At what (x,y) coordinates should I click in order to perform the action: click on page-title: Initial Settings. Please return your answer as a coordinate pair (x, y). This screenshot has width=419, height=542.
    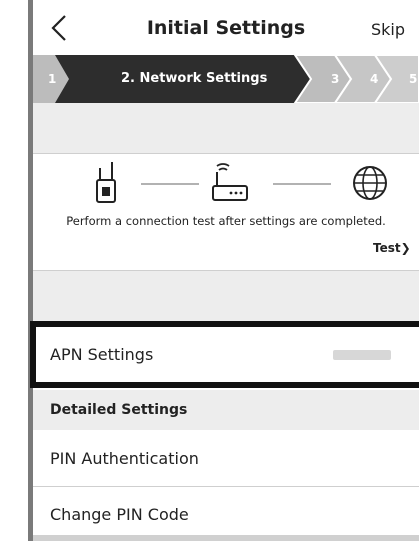
    Looking at the image, I should click on (226, 28).